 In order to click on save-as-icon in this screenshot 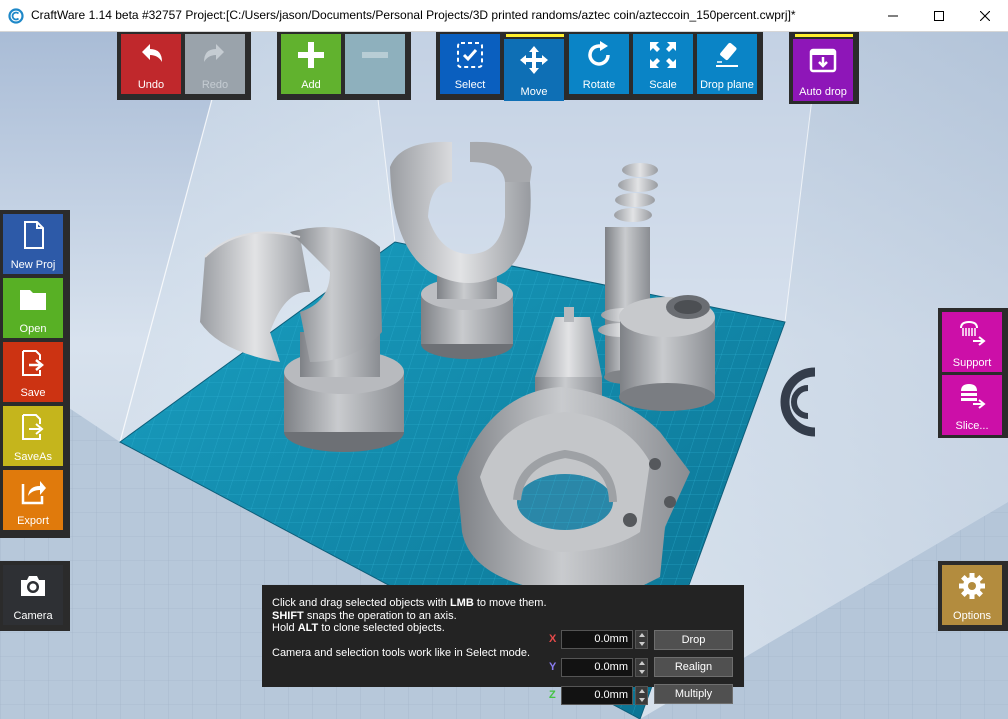, I will do `click(33, 427)`.